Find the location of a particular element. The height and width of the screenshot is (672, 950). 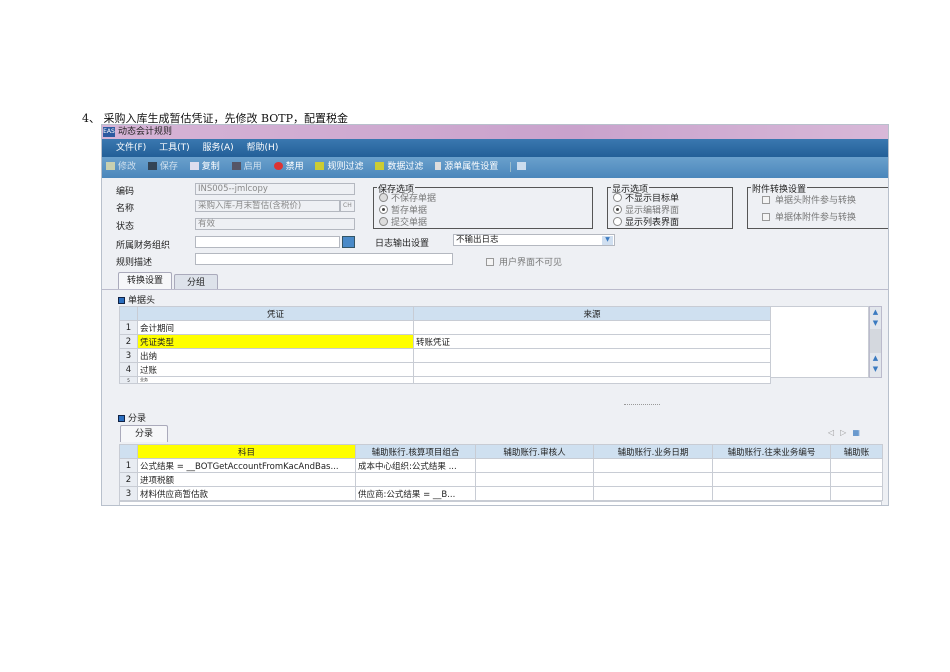

col-date: 辅助账行.业务日期 is located at coordinates (653, 451).